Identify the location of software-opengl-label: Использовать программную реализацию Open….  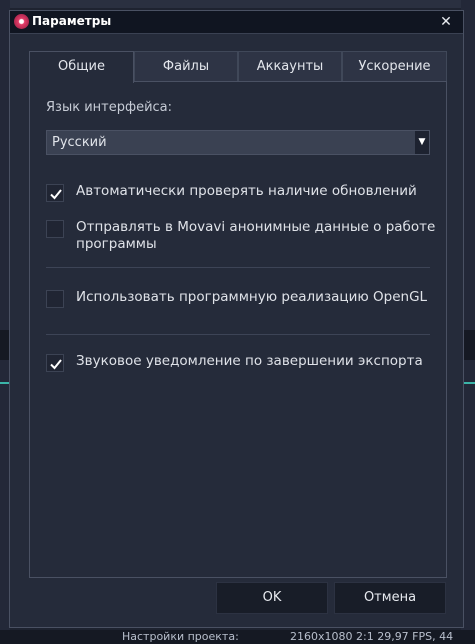
(252, 297).